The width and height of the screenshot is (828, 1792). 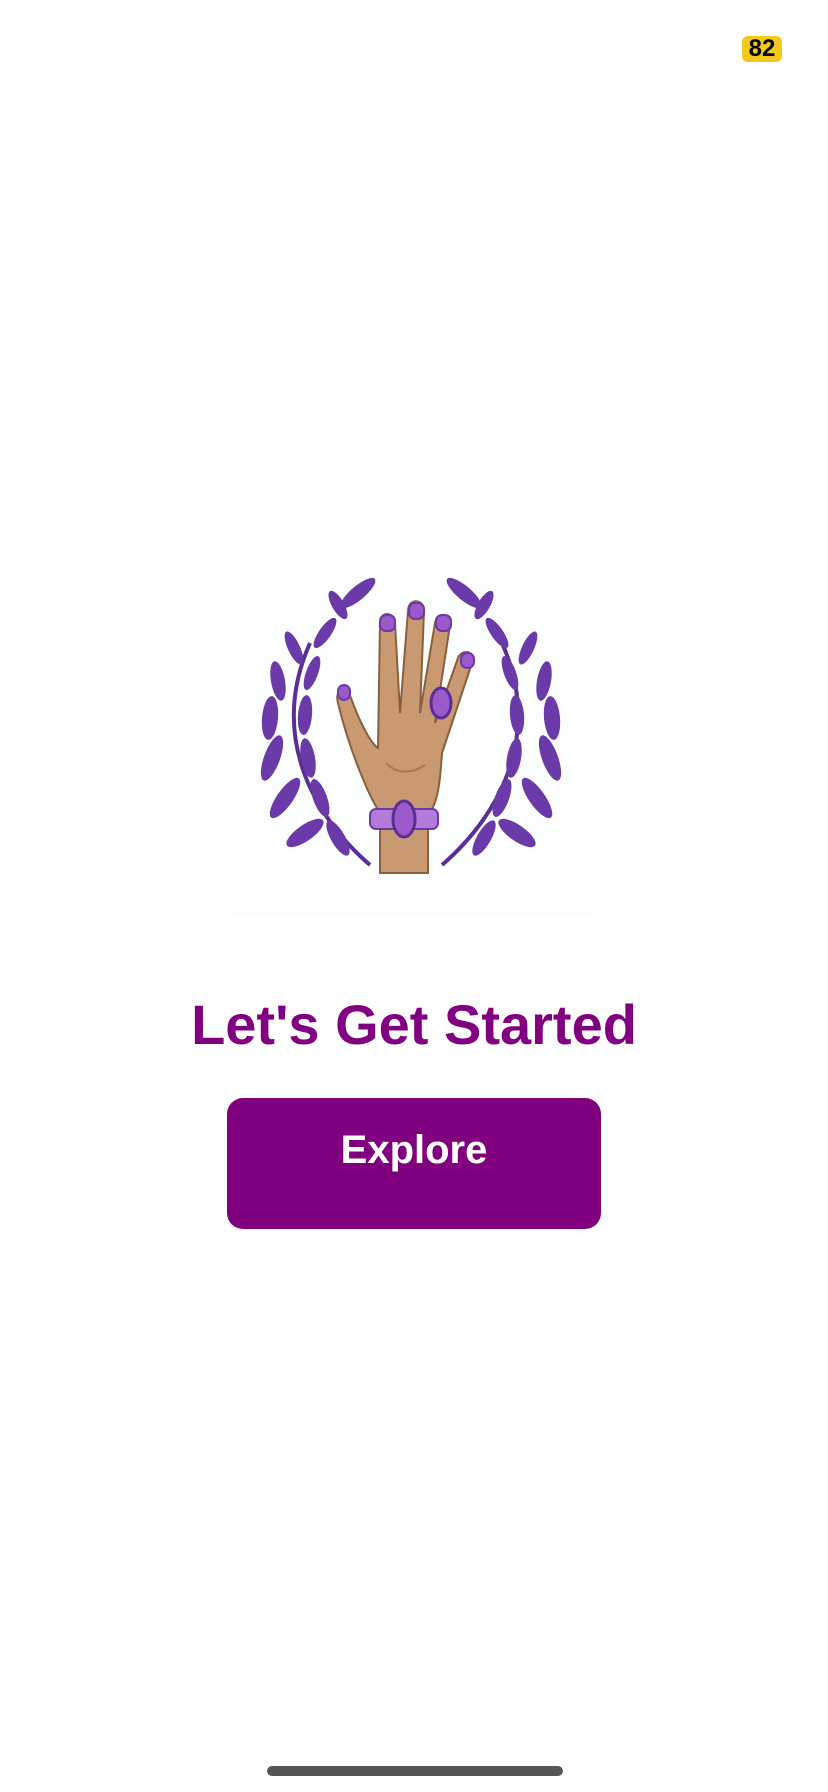 What do you see at coordinates (414, 1163) in the screenshot?
I see `explore-button: Explore` at bounding box center [414, 1163].